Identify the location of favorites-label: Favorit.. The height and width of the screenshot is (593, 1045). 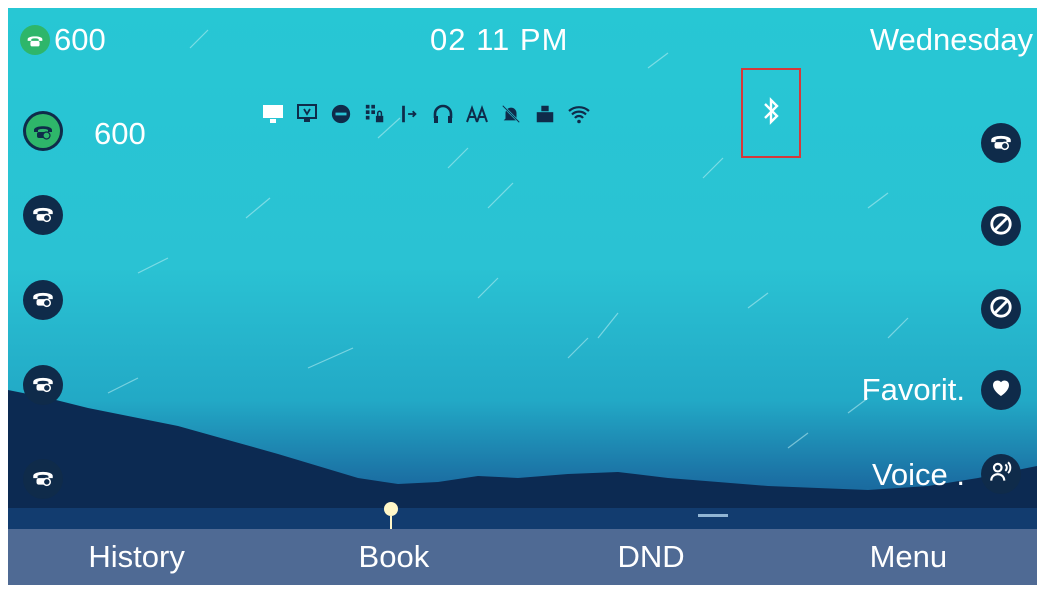
(913, 389).